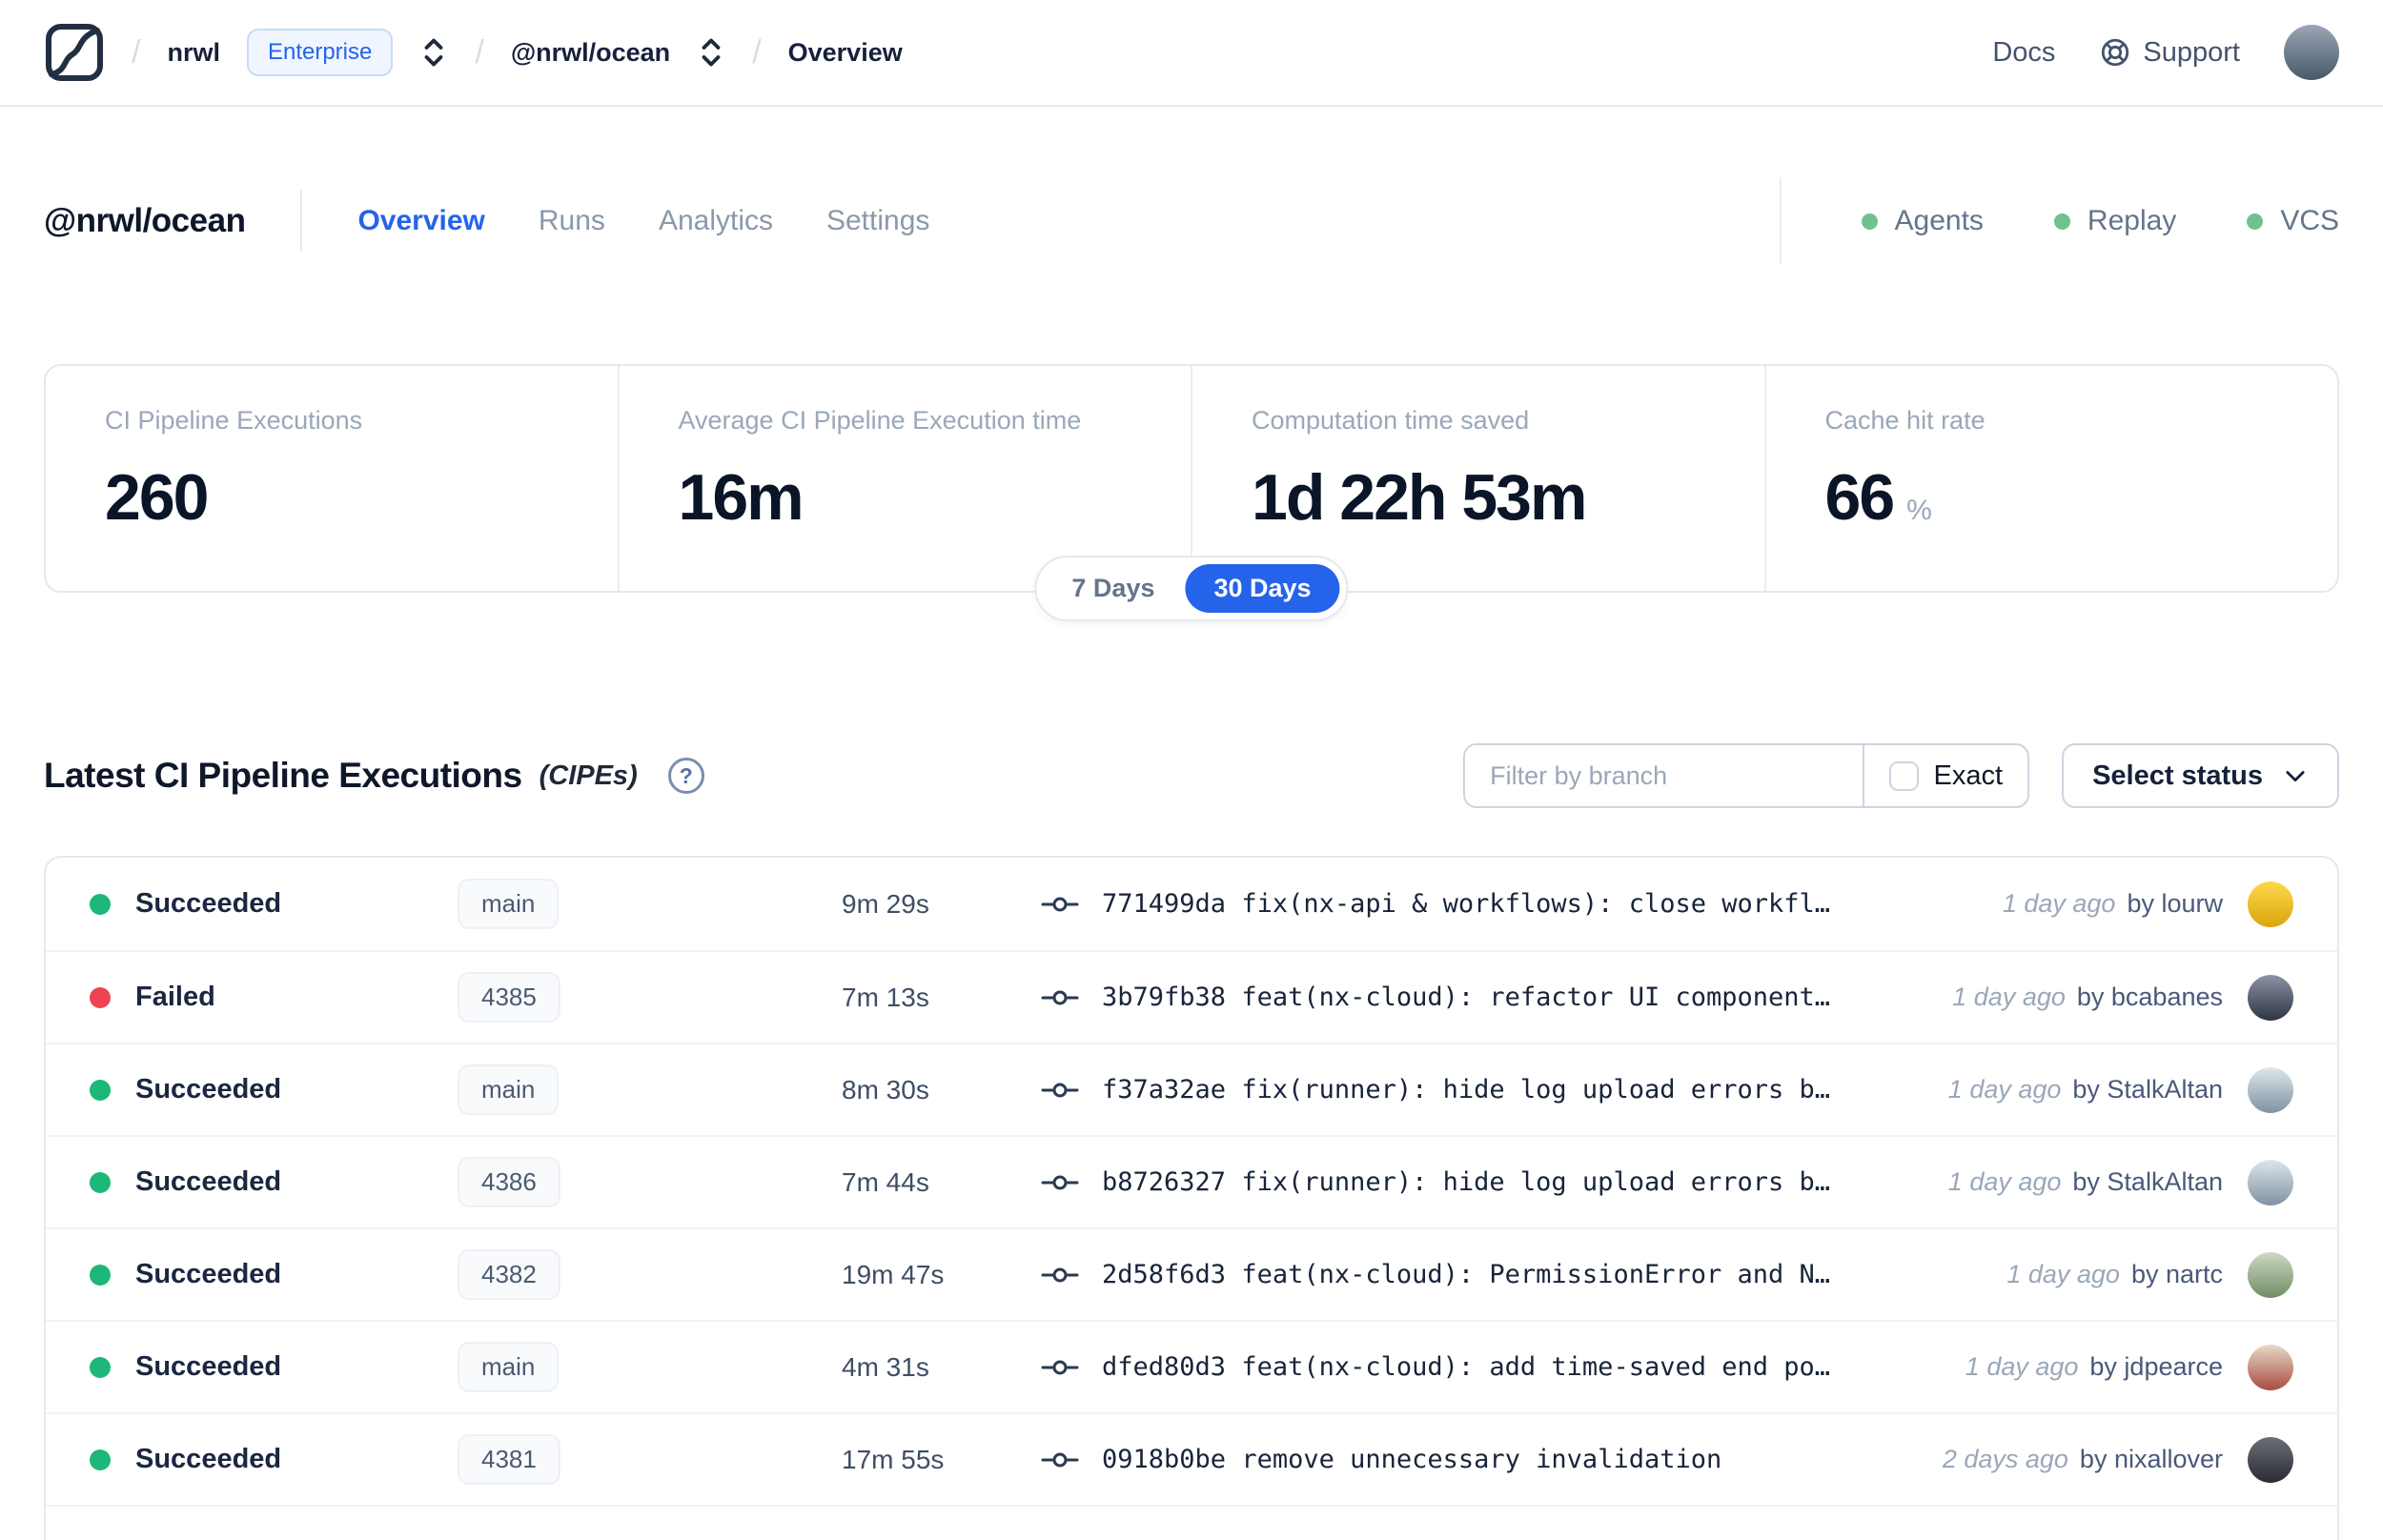 The image size is (2383, 1540). I want to click on stat-label: Cache hit rate, so click(1905, 420).